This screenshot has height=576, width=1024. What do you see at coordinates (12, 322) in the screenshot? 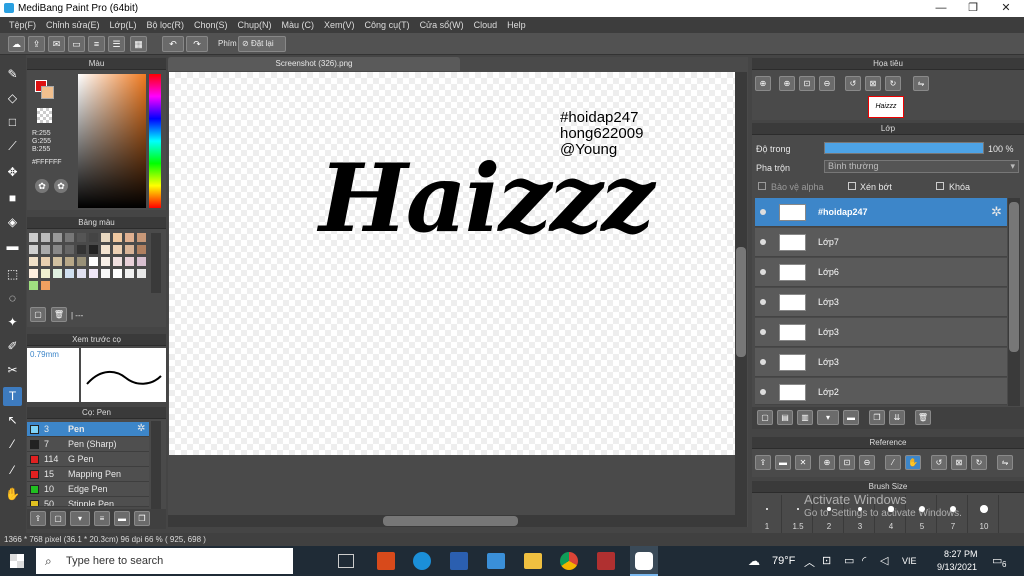
I see `magic-wand-tool-icon: ✦` at bounding box center [12, 322].